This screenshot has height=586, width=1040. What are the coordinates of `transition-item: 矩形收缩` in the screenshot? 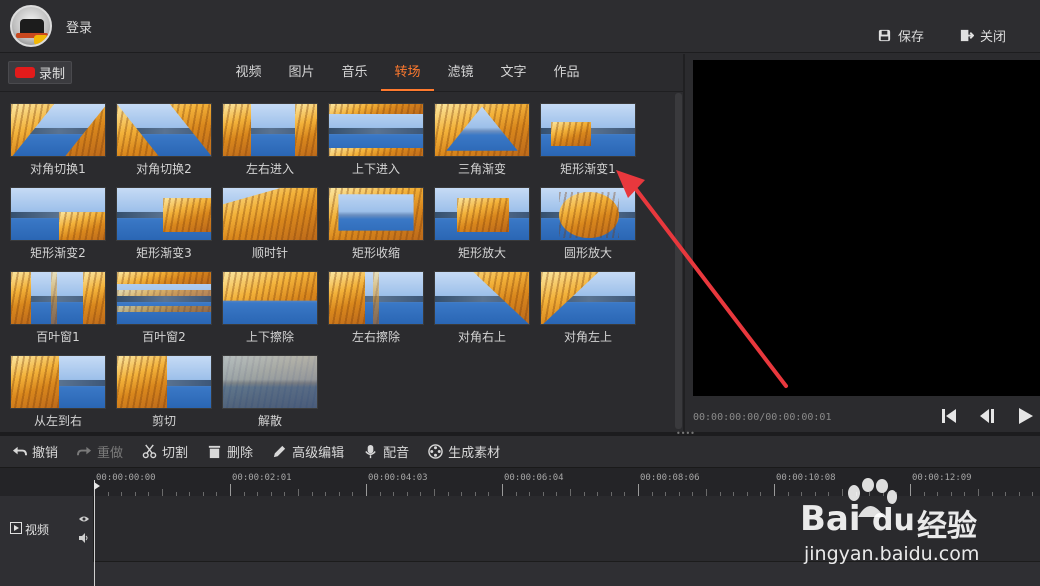 It's located at (376, 224).